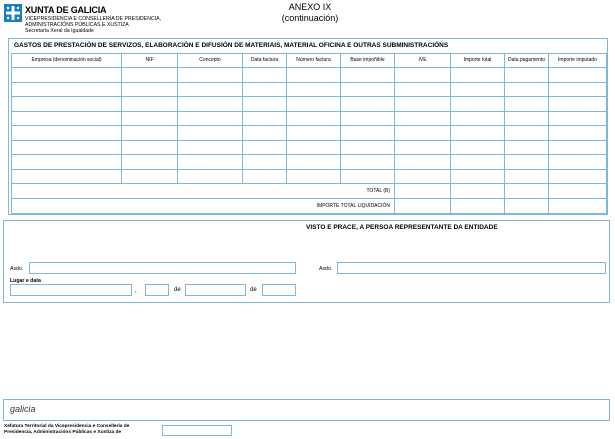  Describe the element at coordinates (526, 191) in the screenshot. I see `total-data-cell` at that location.